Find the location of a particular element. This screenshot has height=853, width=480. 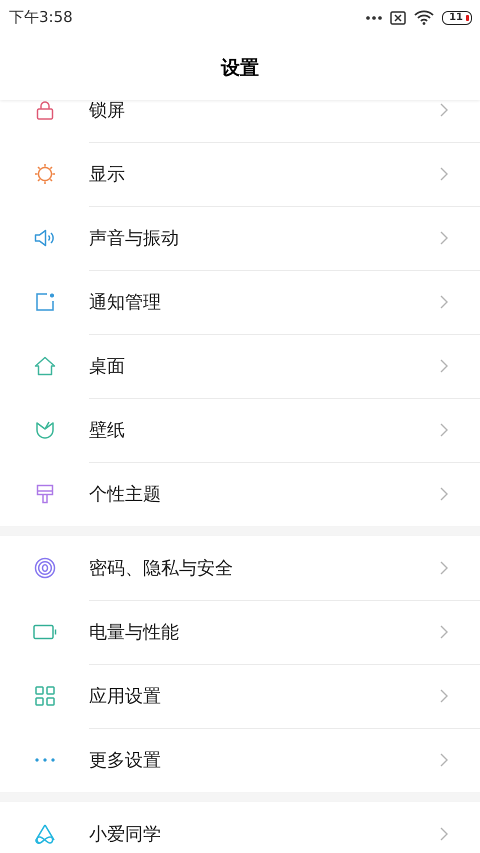

settings-item: 声音与振动 is located at coordinates (240, 238).